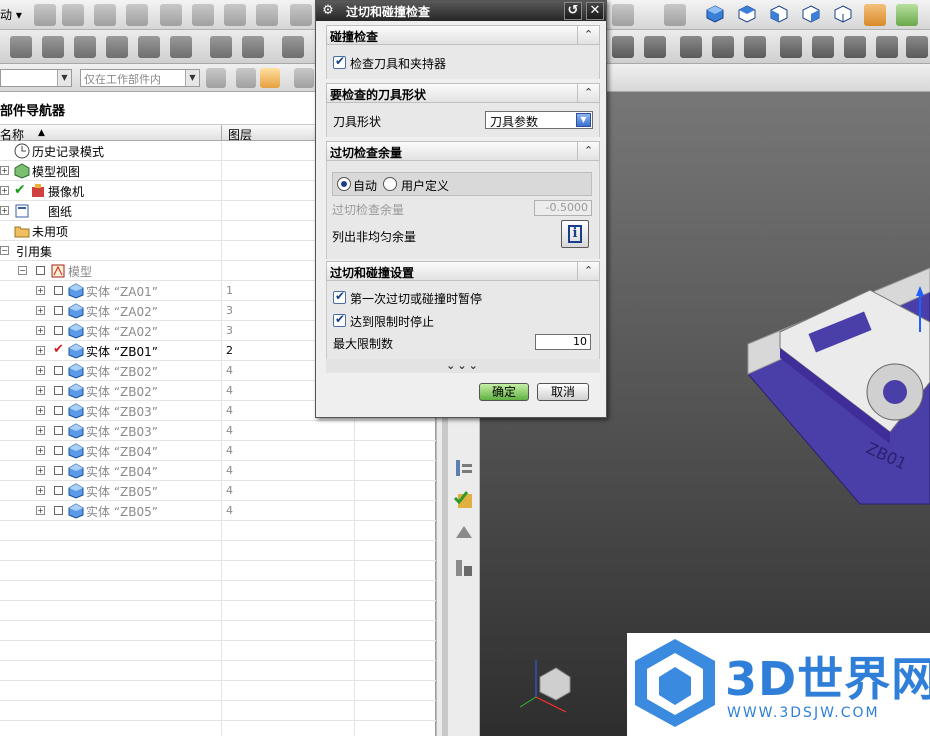 The image size is (930, 736). Describe the element at coordinates (464, 532) in the screenshot. I see `machine-icon` at that location.